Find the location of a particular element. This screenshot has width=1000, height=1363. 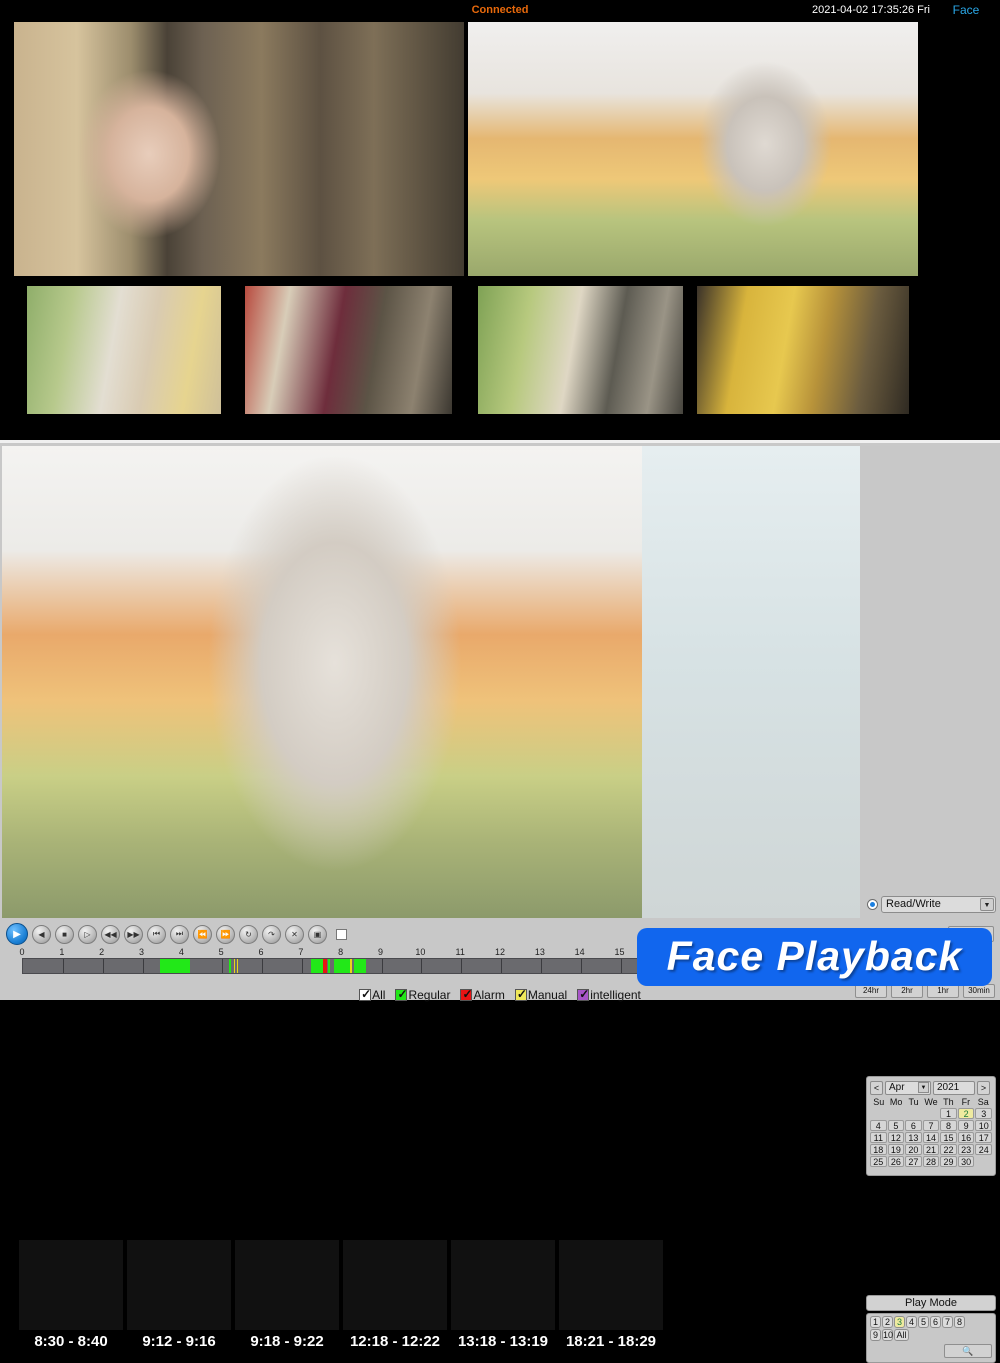

calendar-day: 10 is located at coordinates (983, 1125).